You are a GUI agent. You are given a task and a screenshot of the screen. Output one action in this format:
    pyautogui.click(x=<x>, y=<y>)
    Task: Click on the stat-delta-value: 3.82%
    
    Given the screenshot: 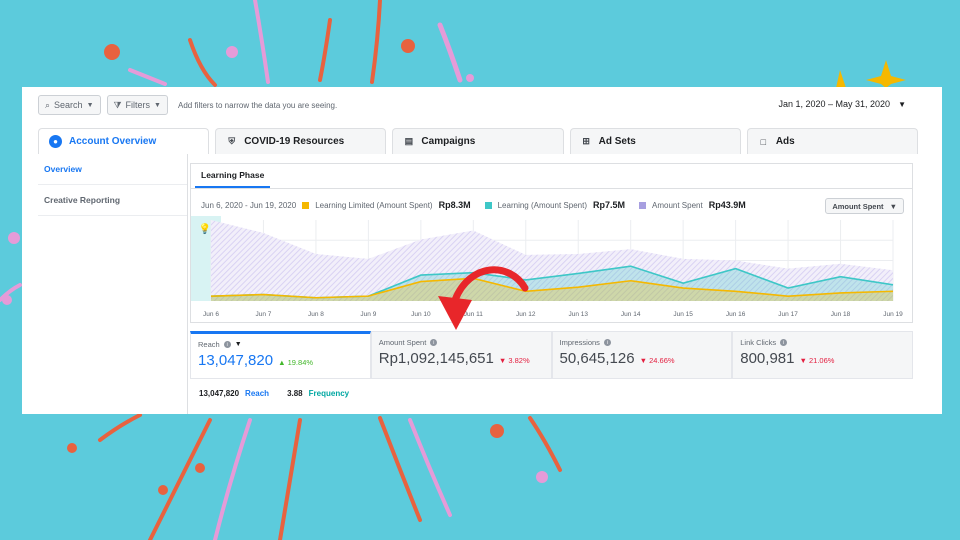 What is the action you would take?
    pyautogui.click(x=519, y=360)
    